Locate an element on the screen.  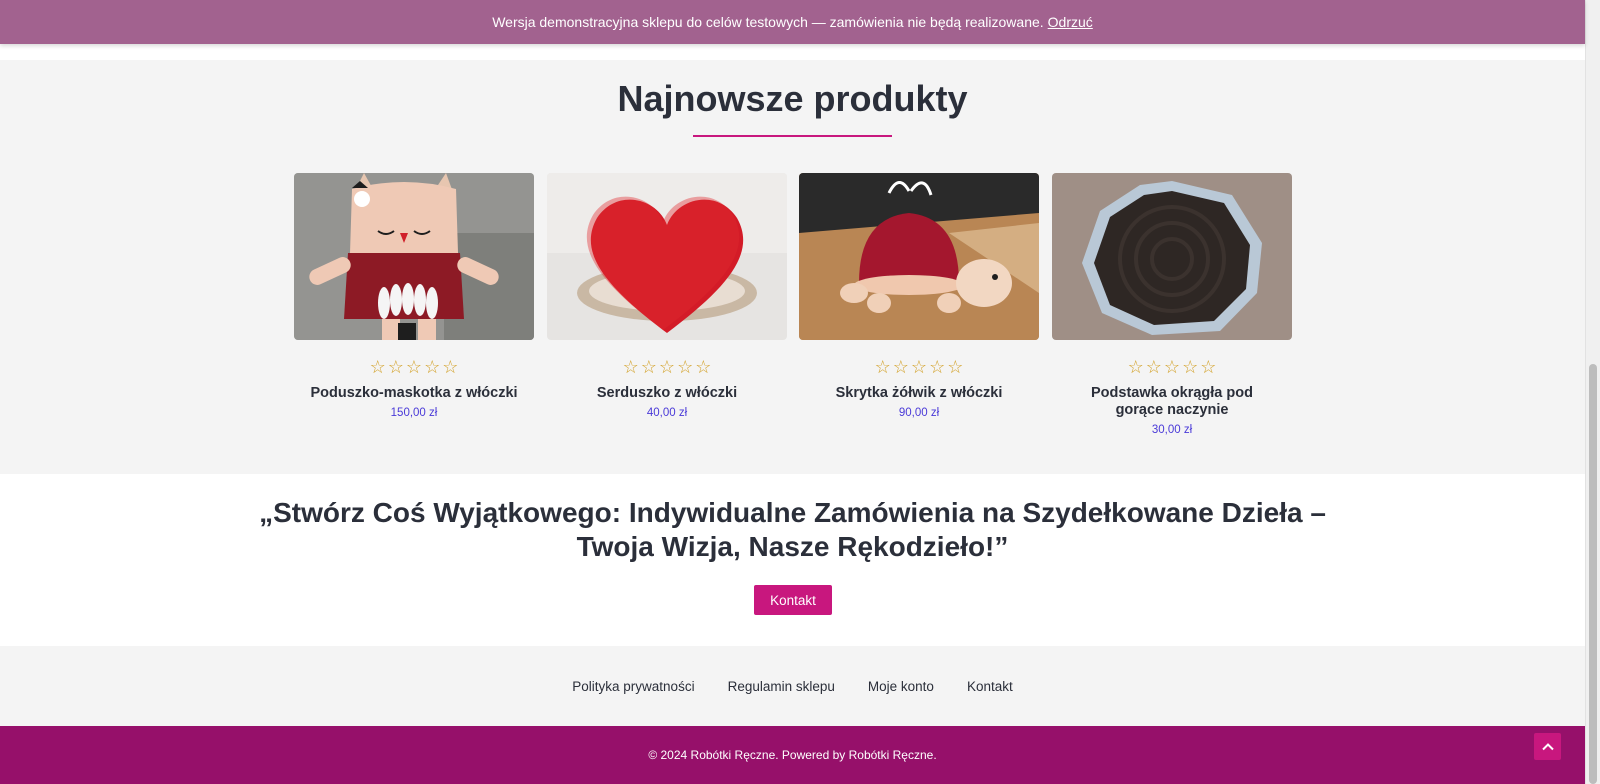
product-name: Poduszko-maskotka z włóczki is located at coordinates (414, 393).